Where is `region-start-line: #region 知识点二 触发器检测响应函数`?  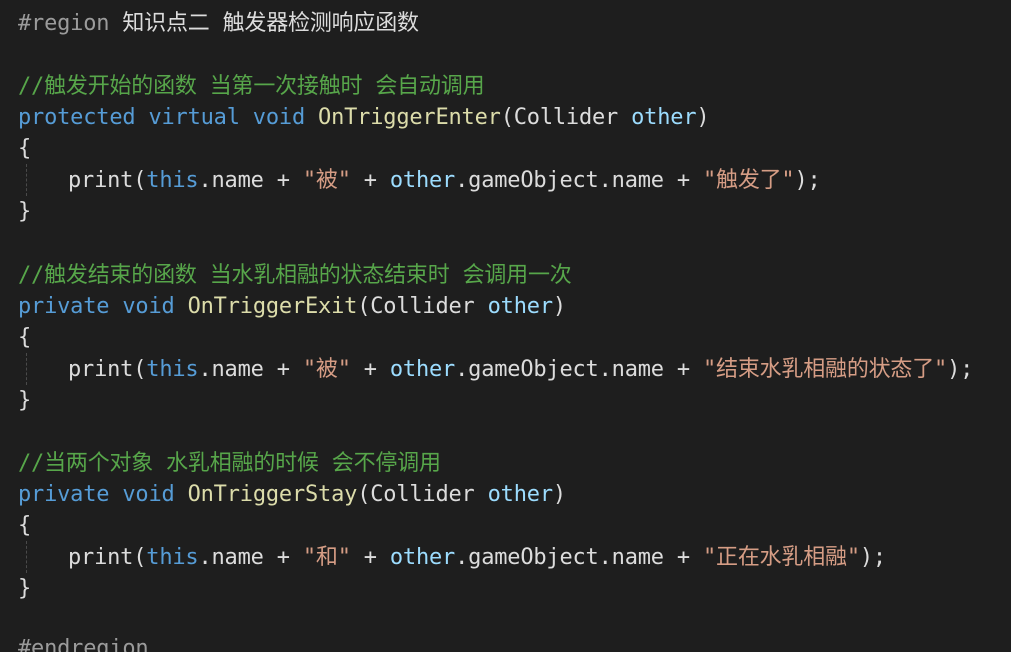 region-start-line: #region 知识点二 触发器检测响应函数 is located at coordinates (218, 24).